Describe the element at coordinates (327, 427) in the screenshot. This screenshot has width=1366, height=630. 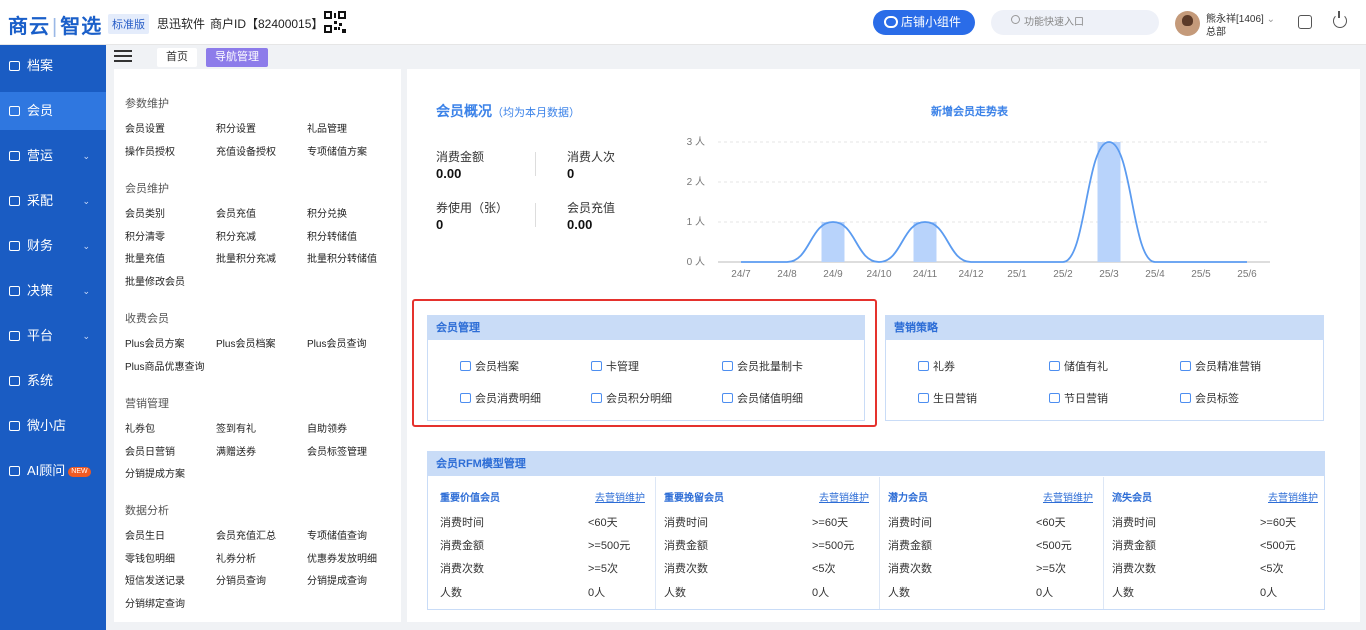
I see `nav-link: 自助领券` at that location.